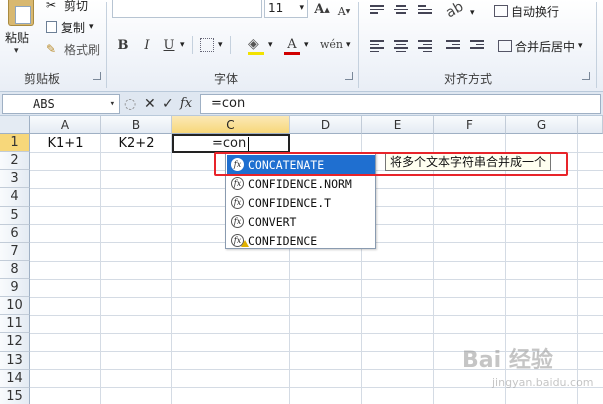  Describe the element at coordinates (150, 104) in the screenshot. I see `cancel-icon: ✕` at that location.